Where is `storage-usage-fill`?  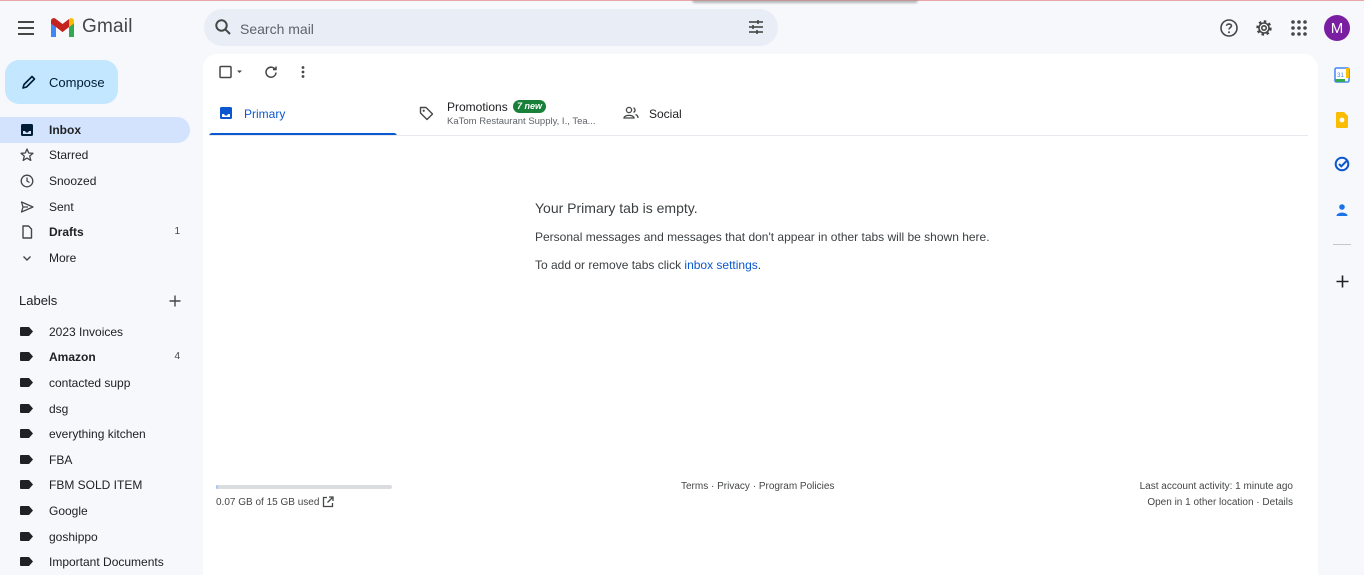
storage-usage-fill is located at coordinates (217, 487).